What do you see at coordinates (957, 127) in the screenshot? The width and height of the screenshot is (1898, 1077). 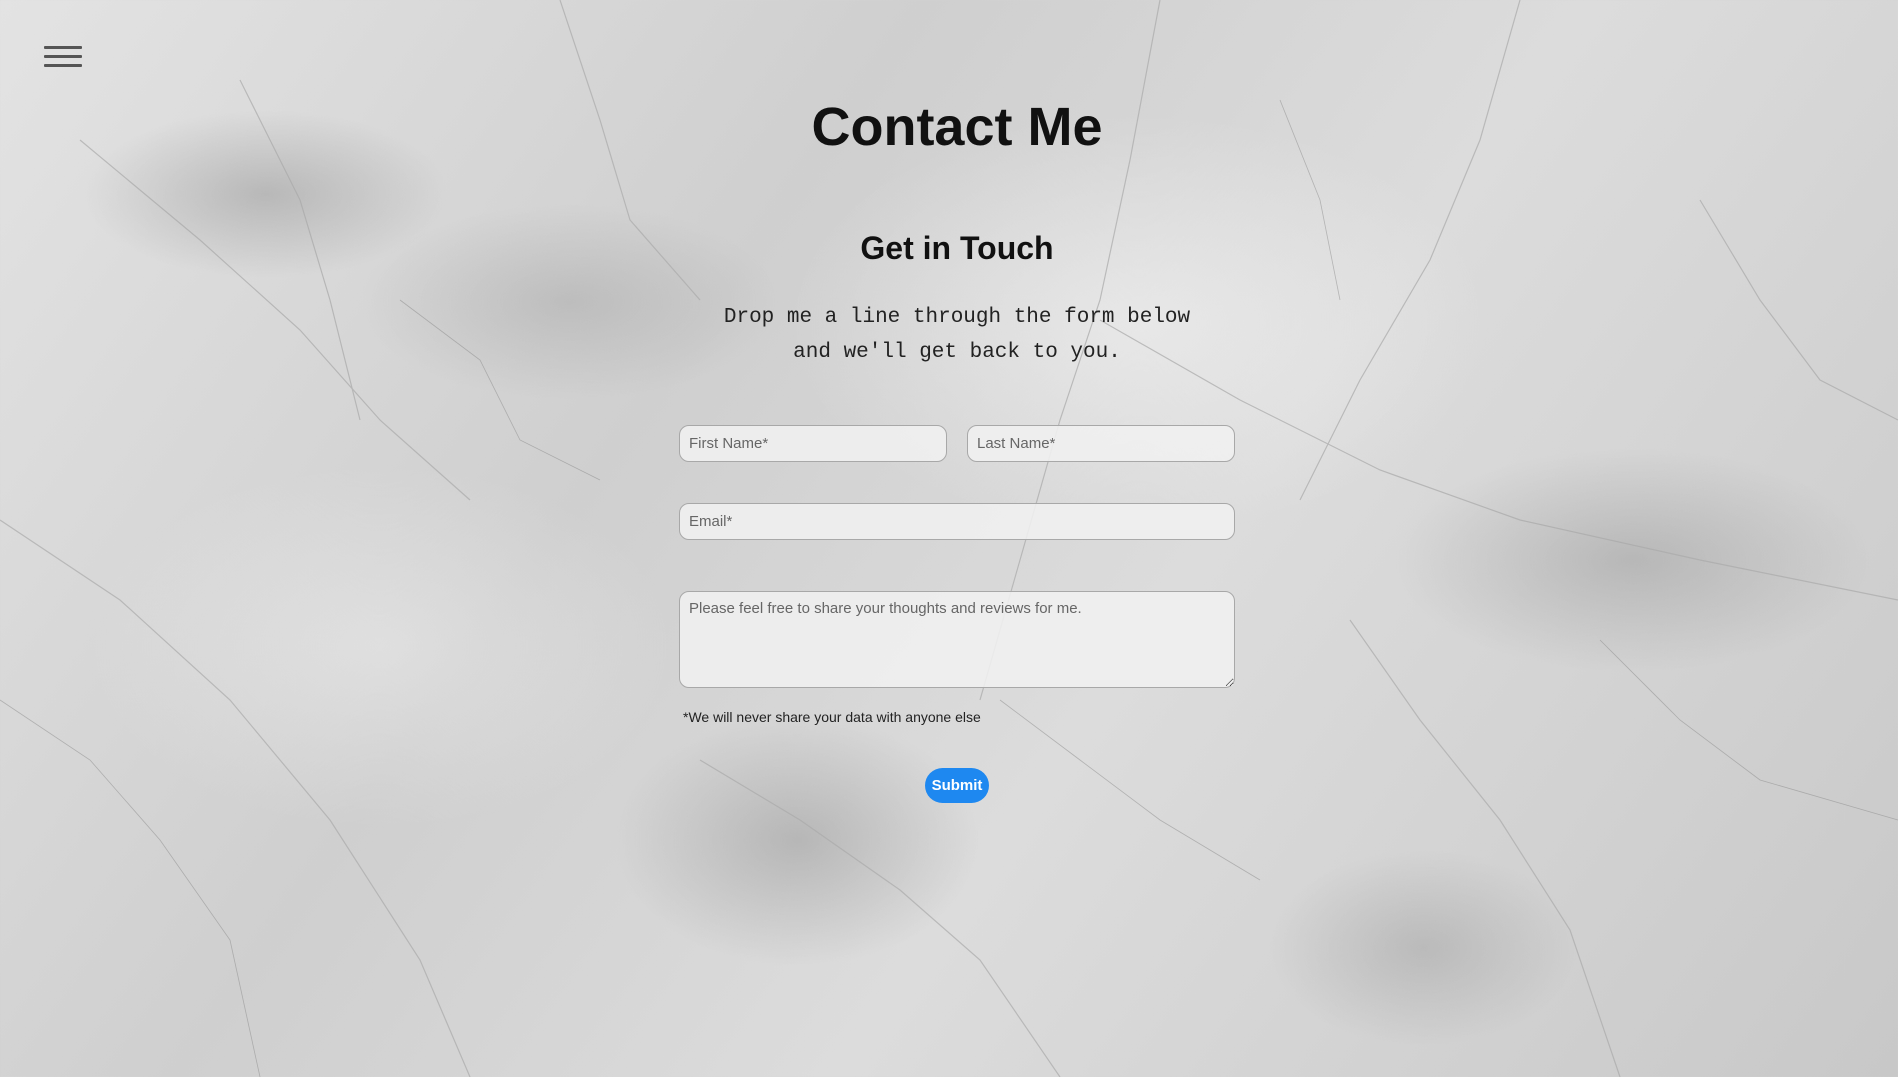 I see `page-title: Contact Me` at bounding box center [957, 127].